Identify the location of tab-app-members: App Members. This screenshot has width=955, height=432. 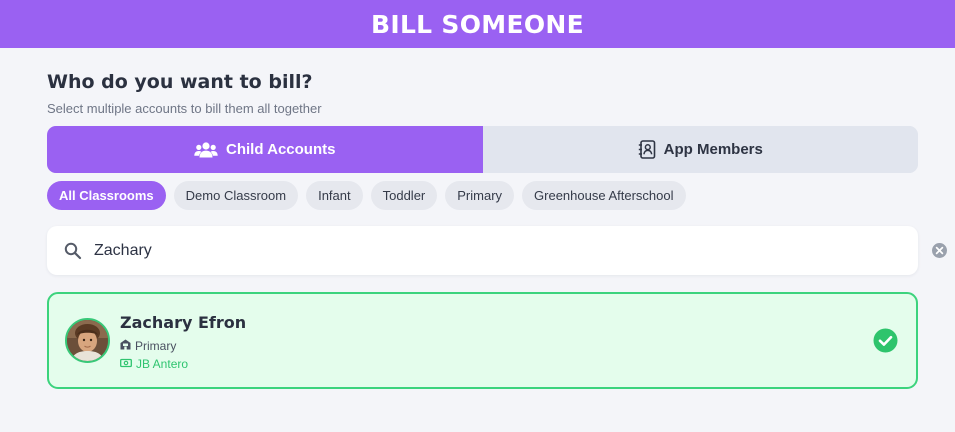
(700, 149).